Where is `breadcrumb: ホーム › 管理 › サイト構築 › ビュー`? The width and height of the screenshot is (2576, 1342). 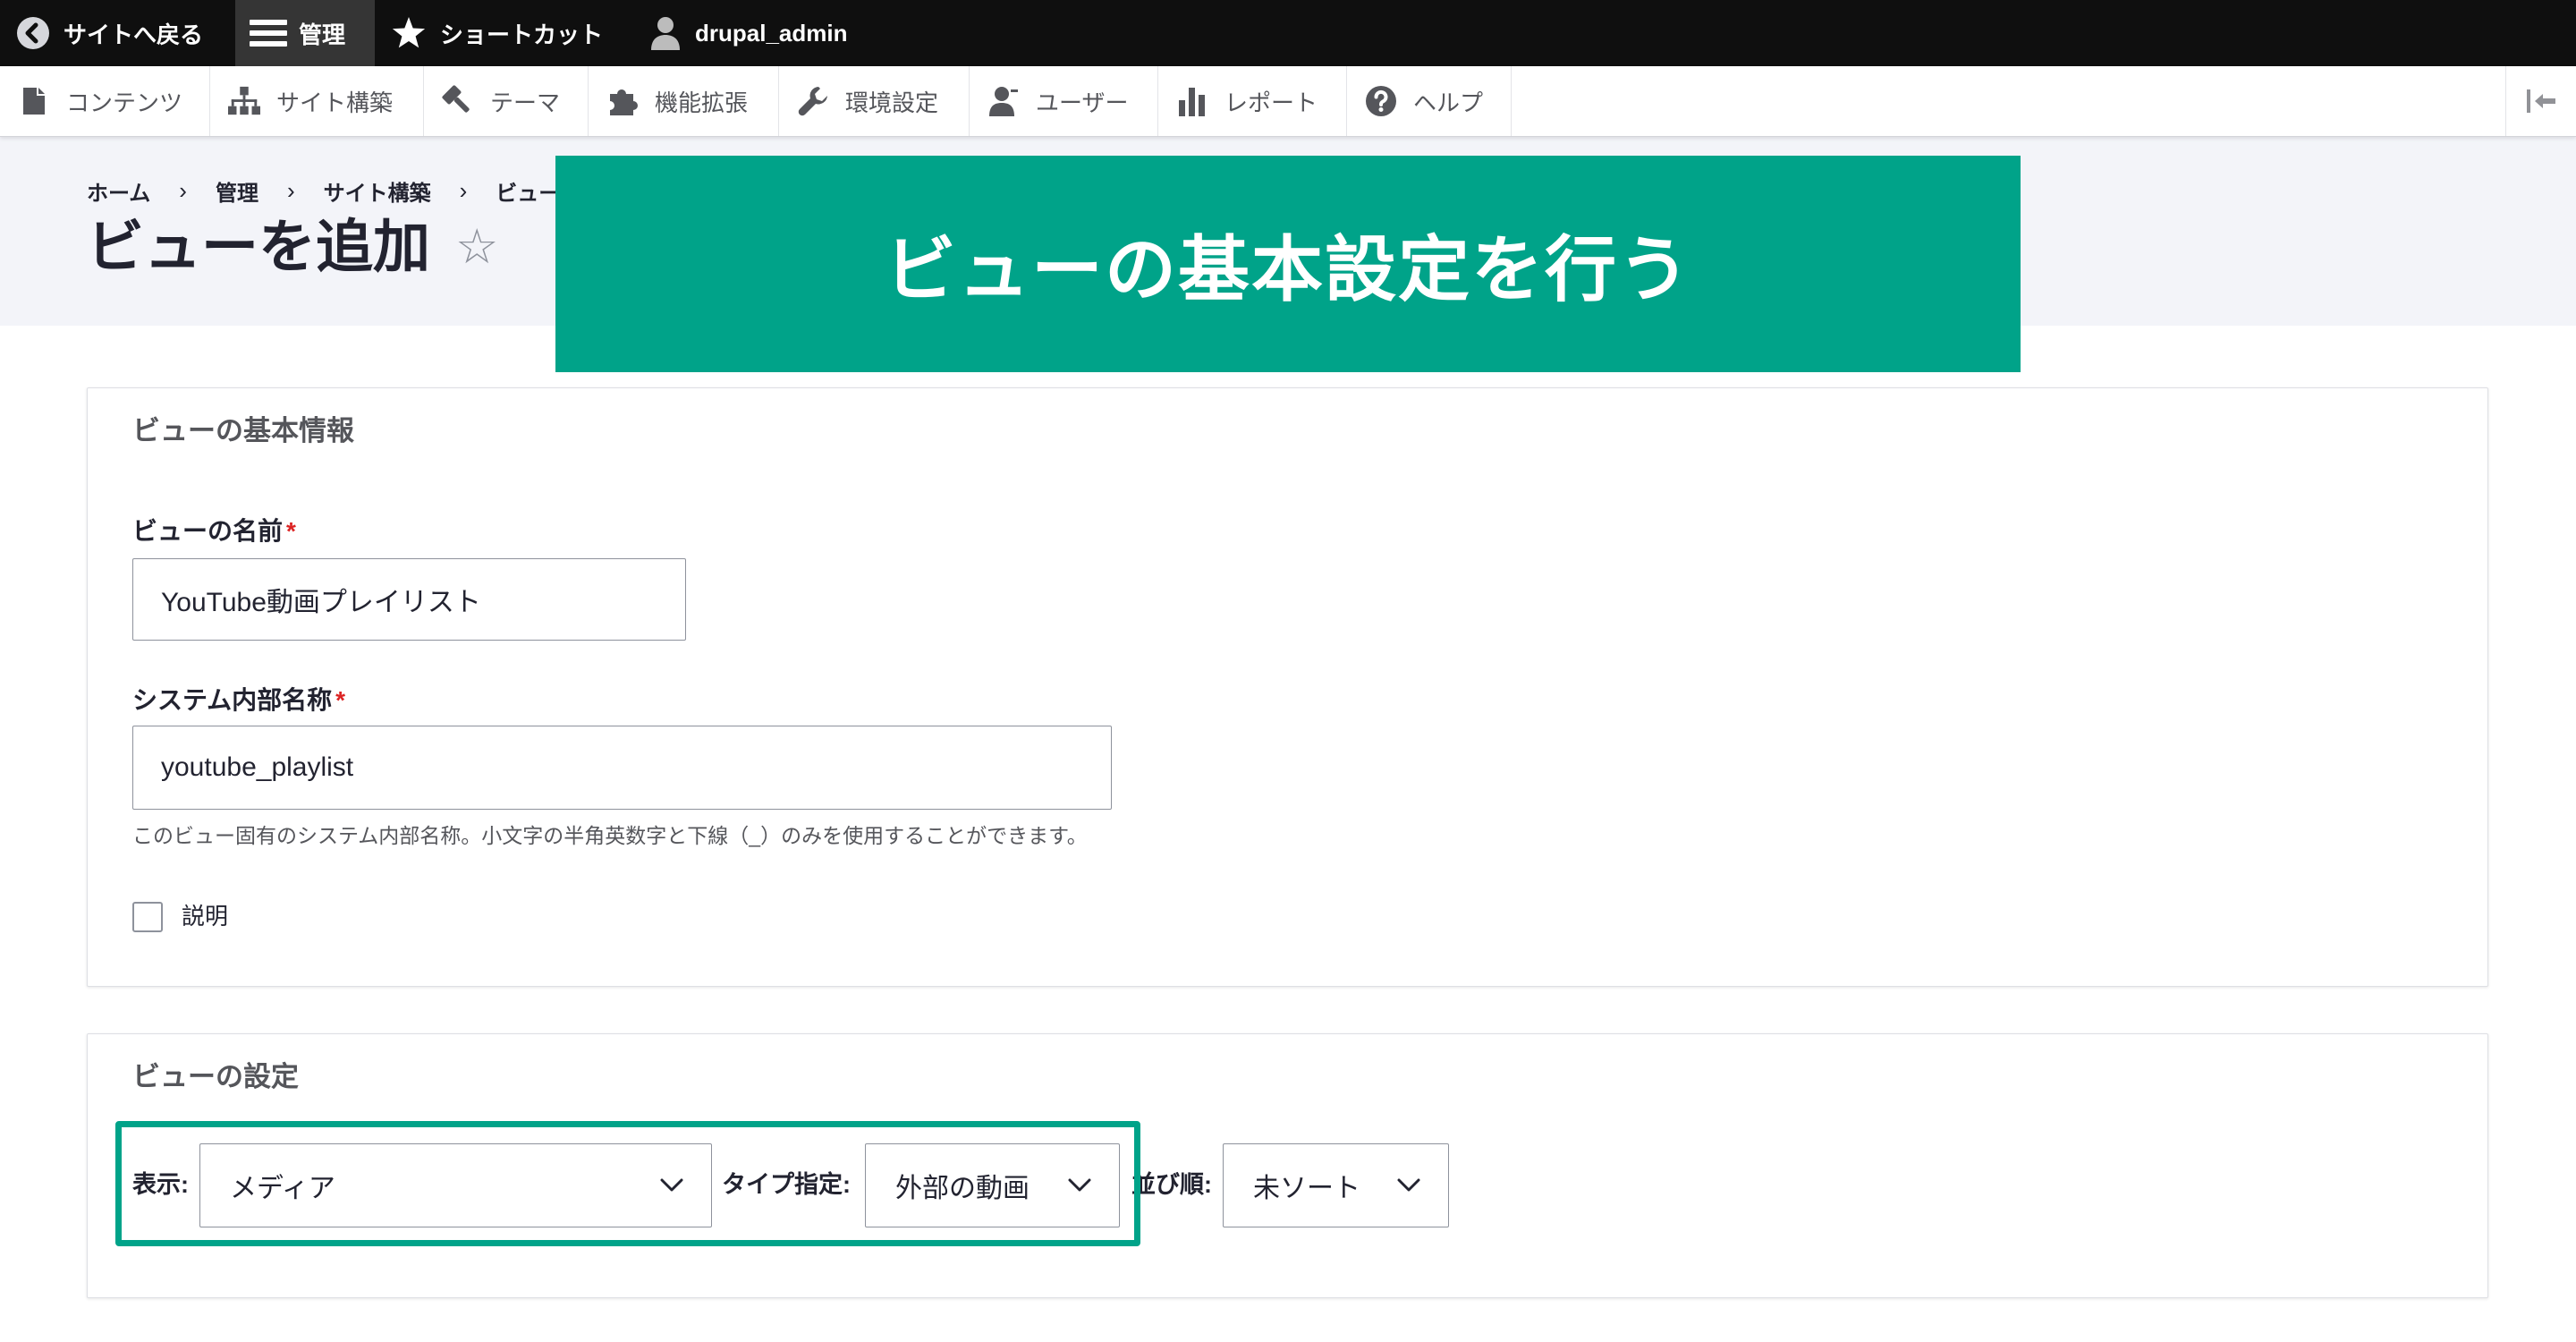
breadcrumb: ホーム › 管理 › サイト構築 › ビュー is located at coordinates (323, 191).